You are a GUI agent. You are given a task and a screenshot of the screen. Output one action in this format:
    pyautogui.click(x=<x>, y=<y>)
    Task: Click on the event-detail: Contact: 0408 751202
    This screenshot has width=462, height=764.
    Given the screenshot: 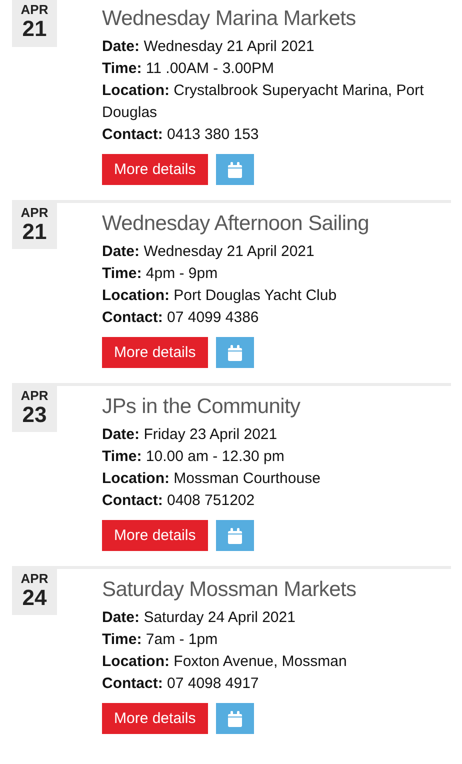 What is the action you would take?
    pyautogui.click(x=179, y=501)
    